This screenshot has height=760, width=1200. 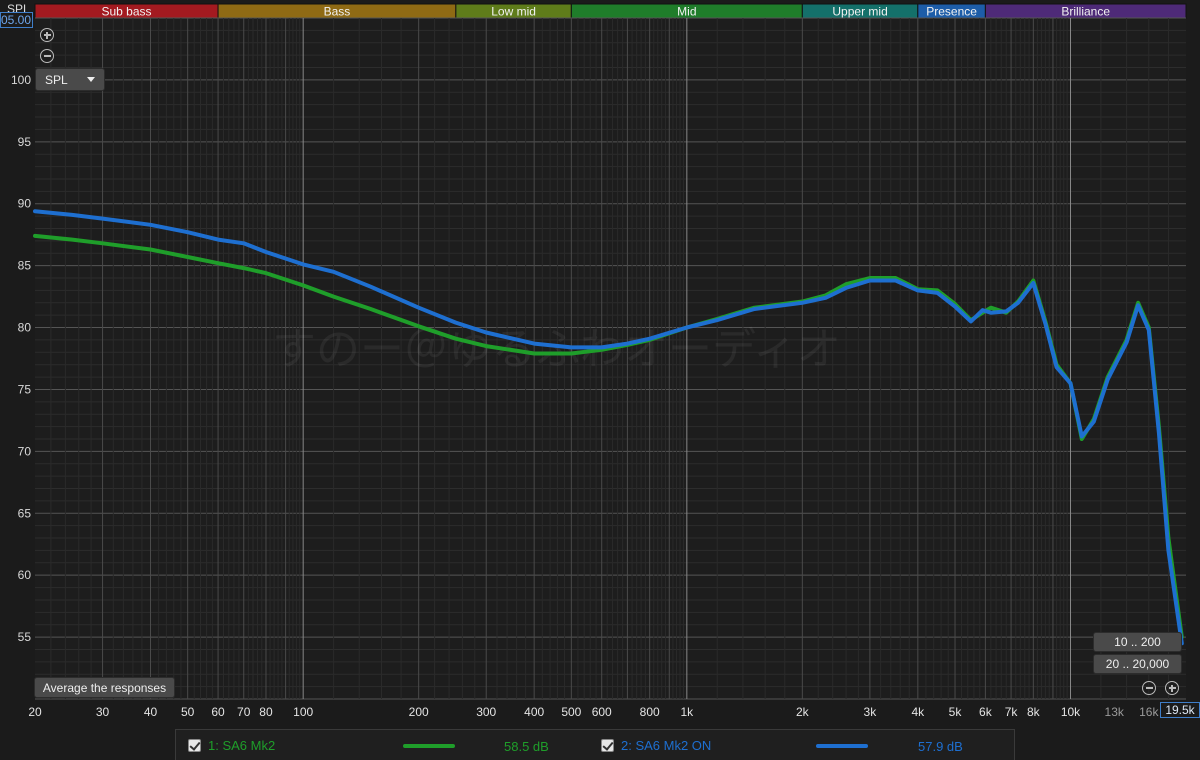 What do you see at coordinates (1071, 712) in the screenshot?
I see `x-tick-label: 10k` at bounding box center [1071, 712].